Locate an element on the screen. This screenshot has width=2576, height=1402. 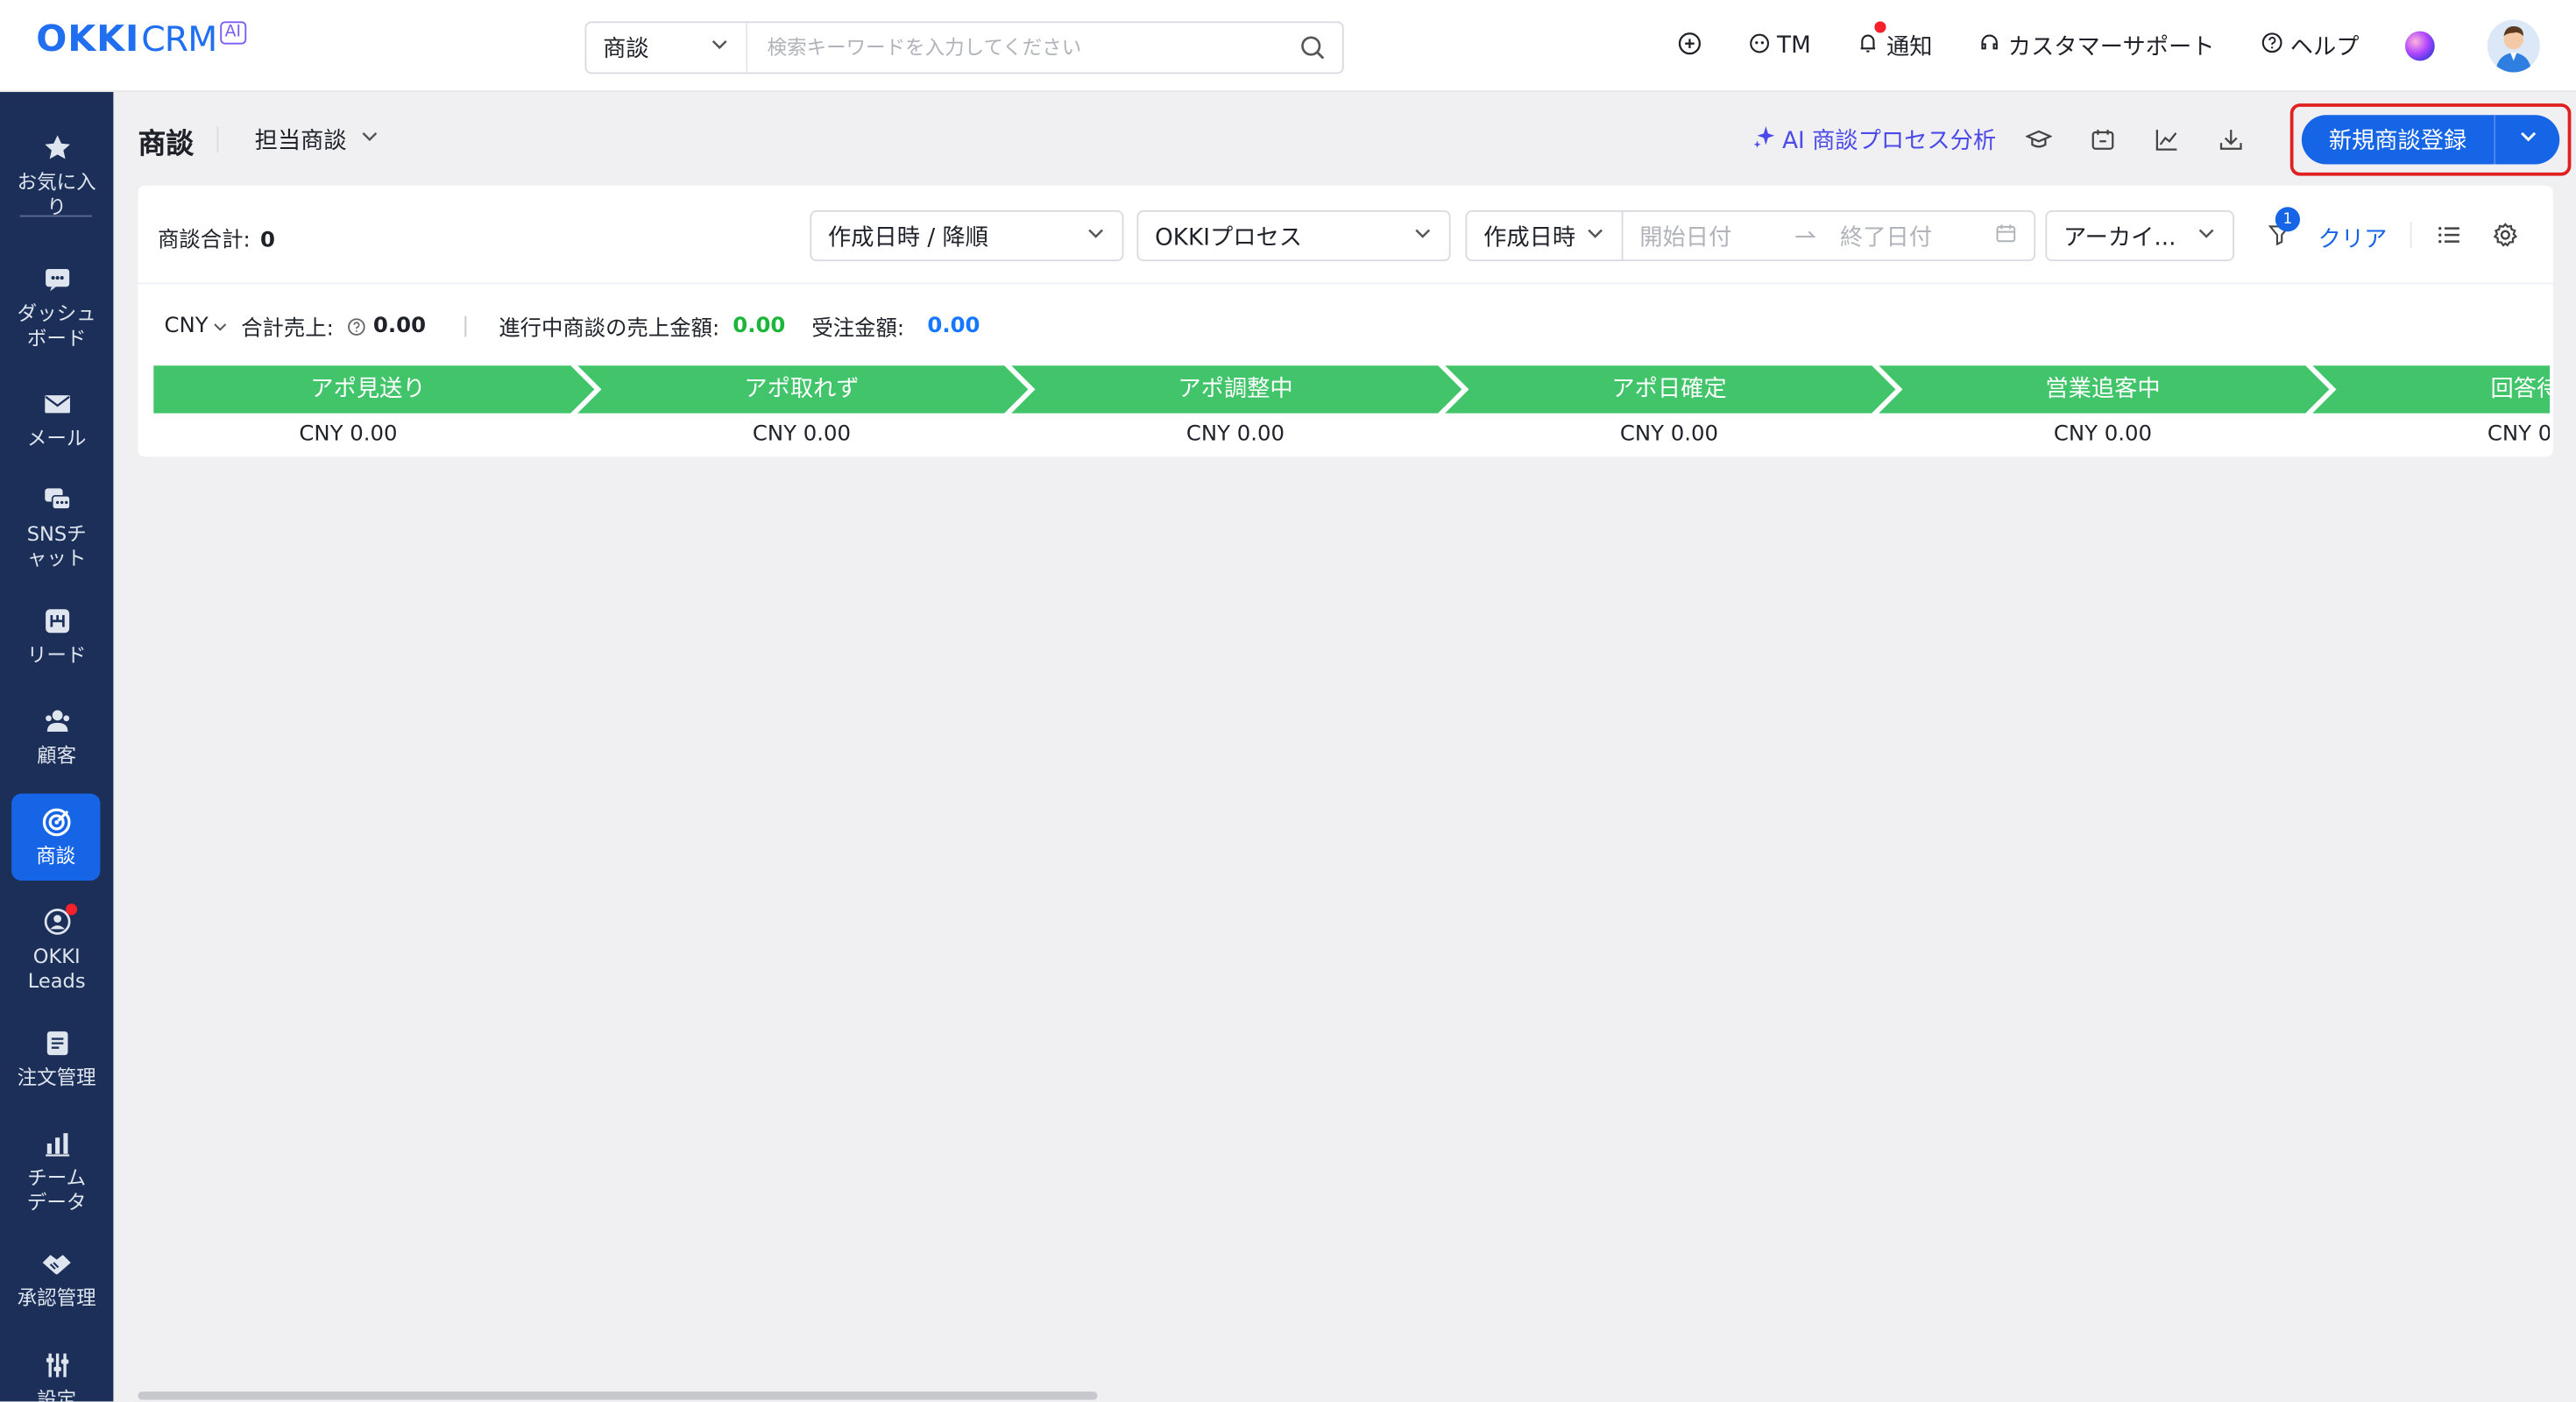
won-amount-label: 受注金額: is located at coordinates (858, 329).